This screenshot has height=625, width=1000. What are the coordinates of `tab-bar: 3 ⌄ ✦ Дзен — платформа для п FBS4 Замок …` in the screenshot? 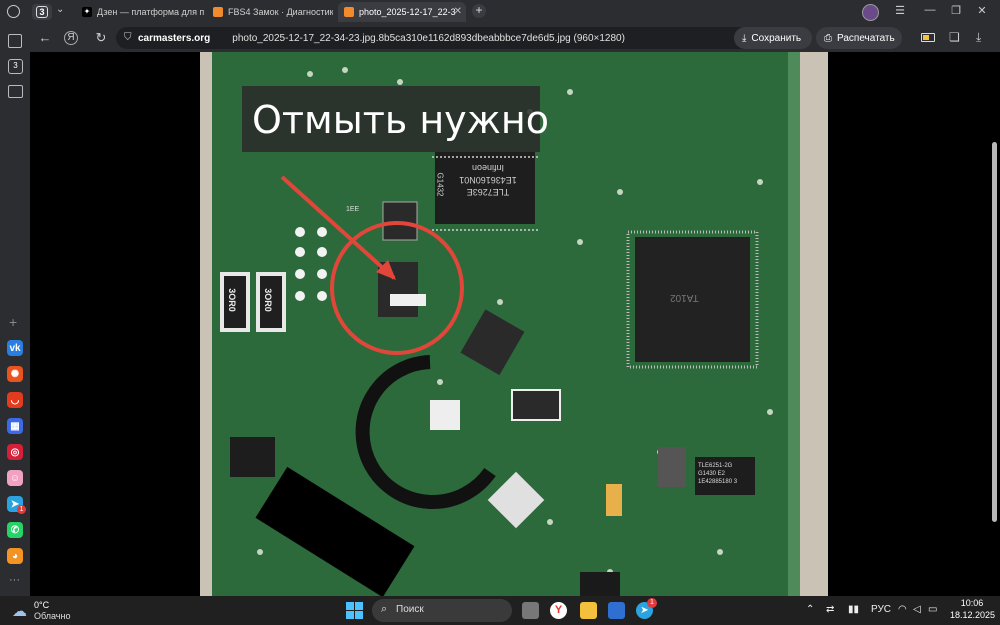 It's located at (500, 12).